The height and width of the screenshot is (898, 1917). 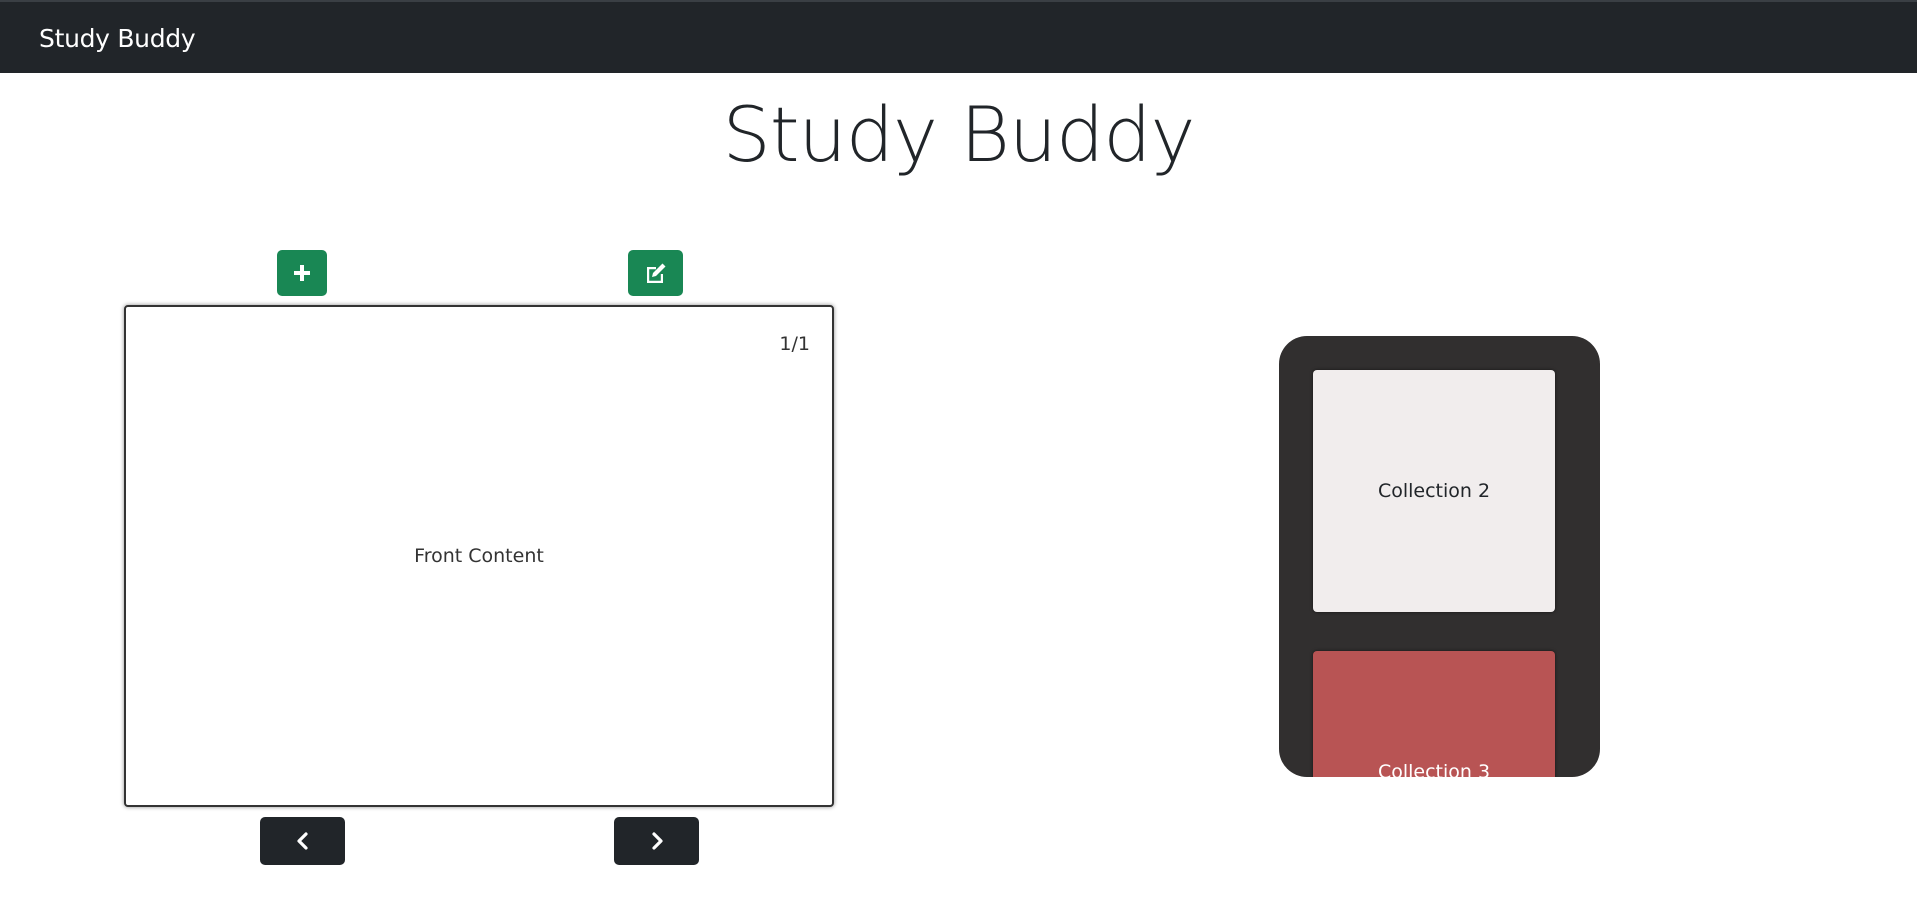 I want to click on page-title: Study Buddy, so click(x=959, y=134).